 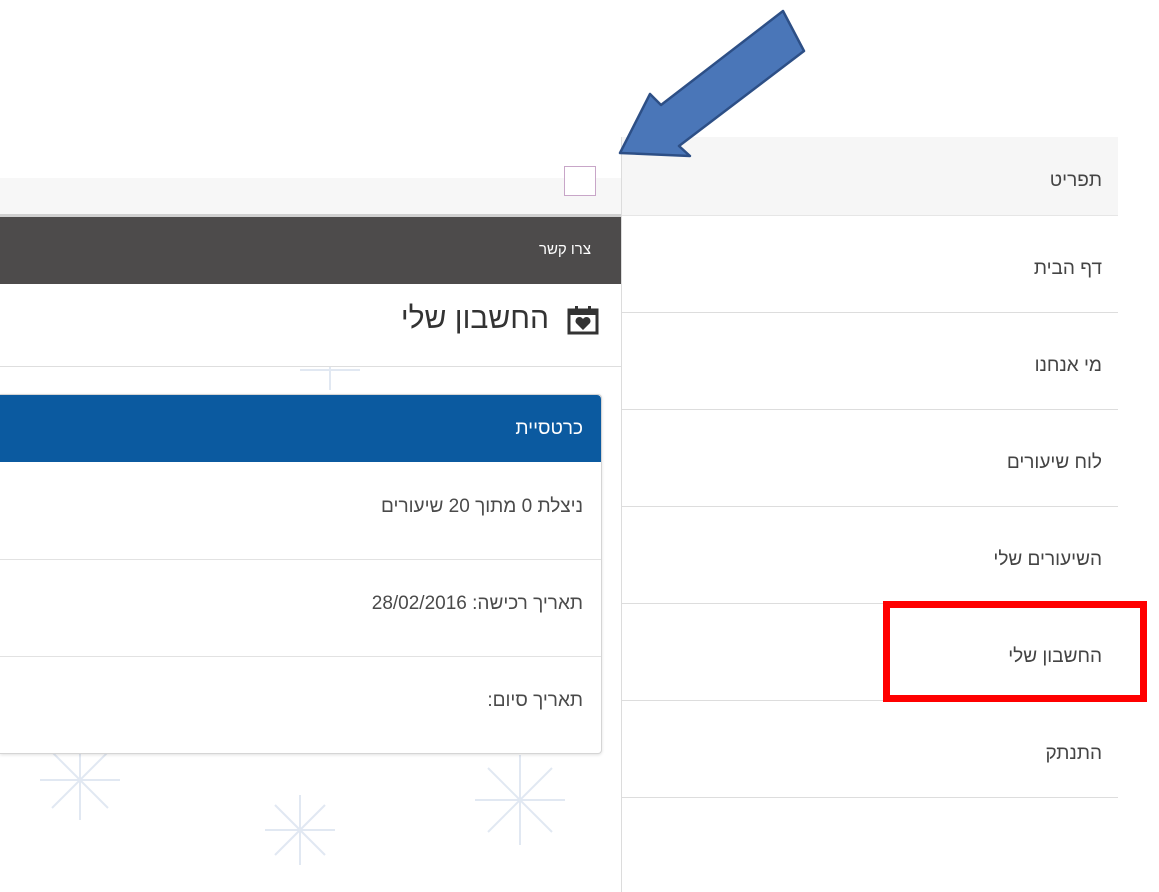 I want to click on menu-title: תפריט, so click(x=1075, y=180).